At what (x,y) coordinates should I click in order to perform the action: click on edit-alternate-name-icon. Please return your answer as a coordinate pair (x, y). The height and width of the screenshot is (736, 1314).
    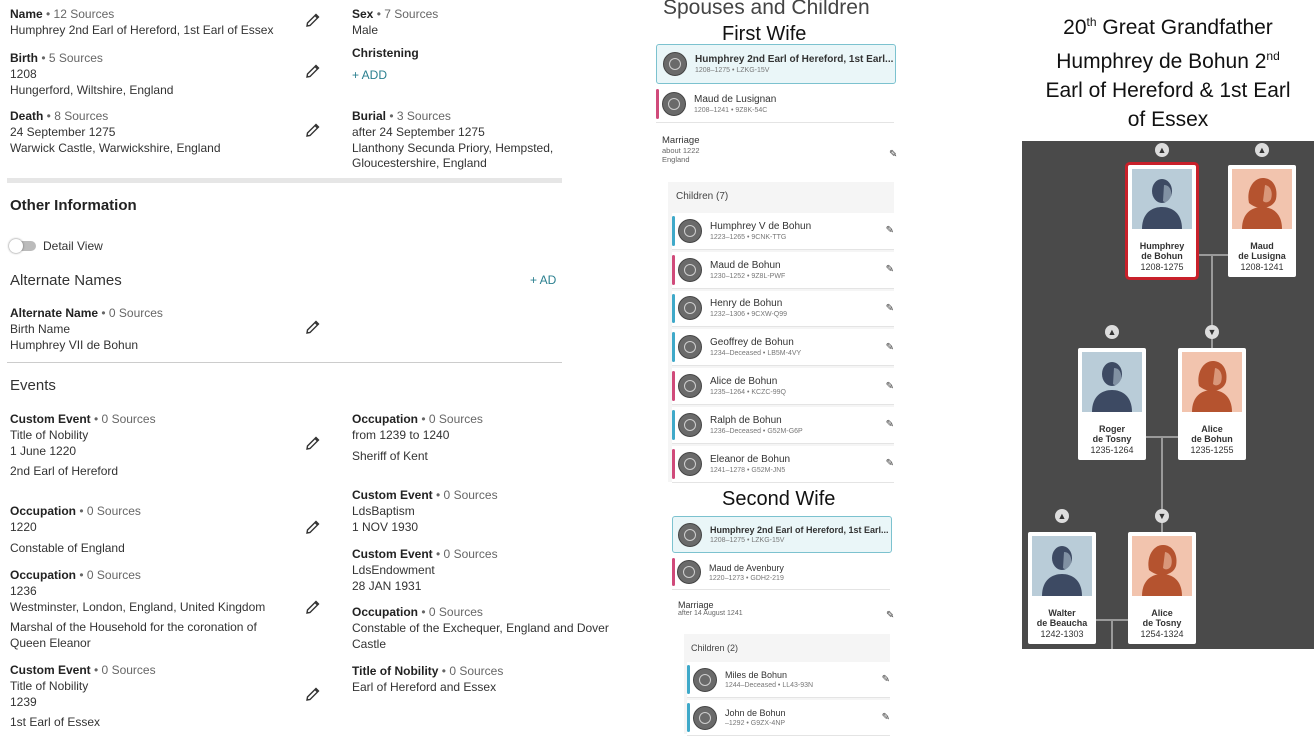
    Looking at the image, I should click on (313, 327).